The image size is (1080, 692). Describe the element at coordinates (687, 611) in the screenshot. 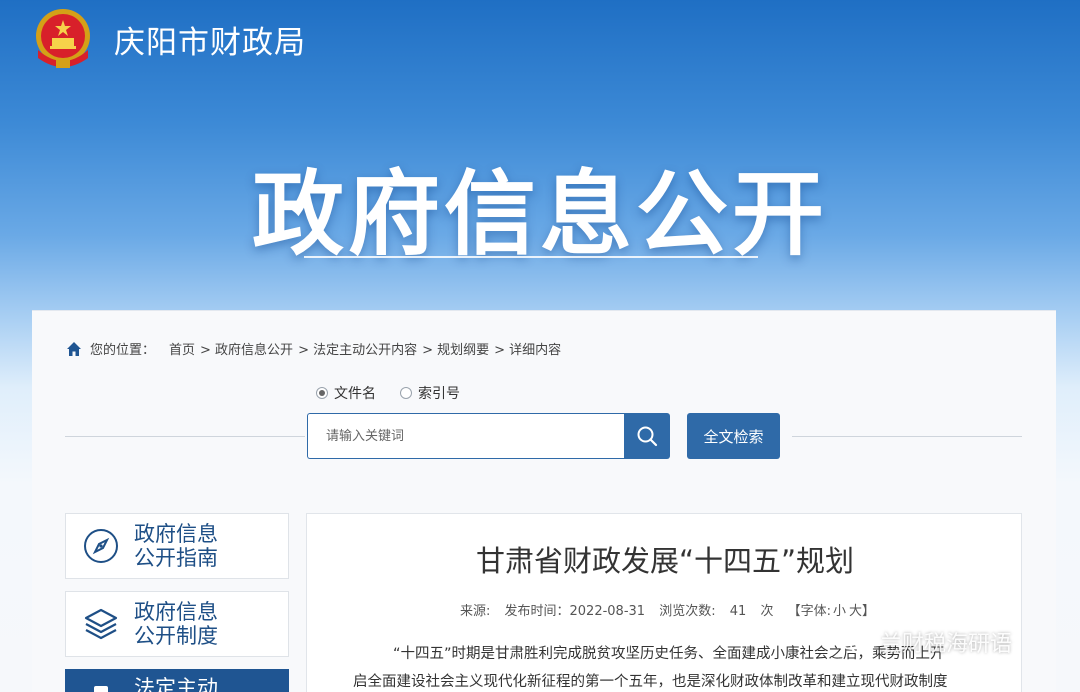

I see `views-label: 浏览次数:` at that location.